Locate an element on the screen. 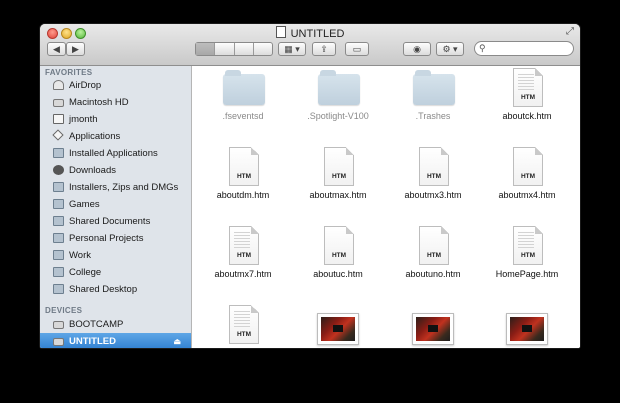  file-item: HTM aboutck.htm is located at coordinates (527, 94).